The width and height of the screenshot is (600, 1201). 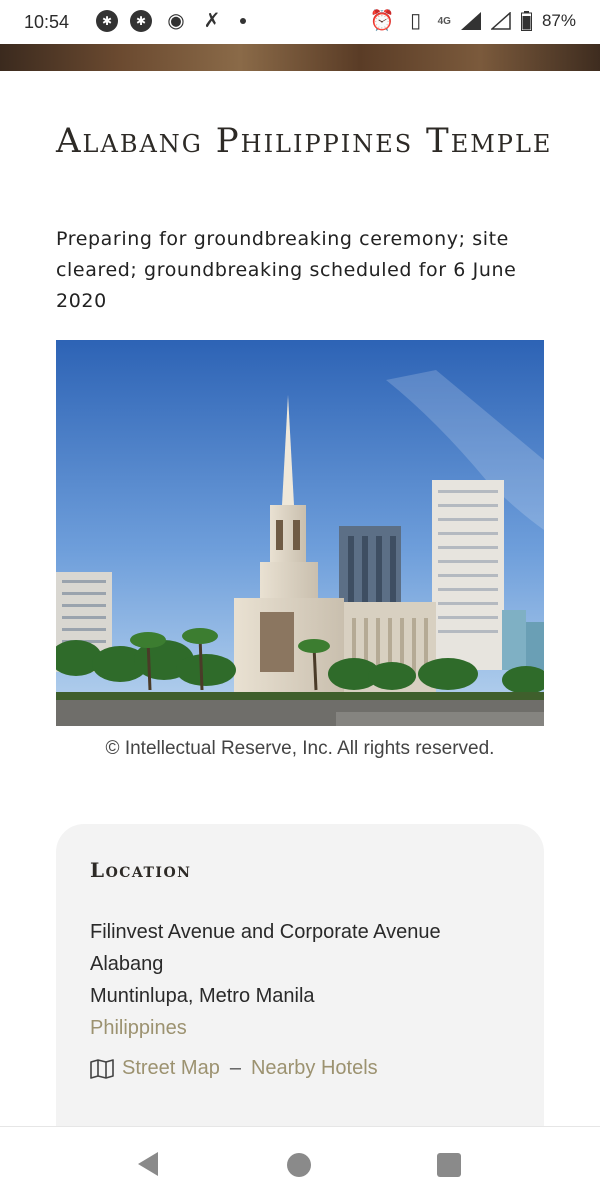 What do you see at coordinates (141, 870) in the screenshot?
I see `location-heading: Location` at bounding box center [141, 870].